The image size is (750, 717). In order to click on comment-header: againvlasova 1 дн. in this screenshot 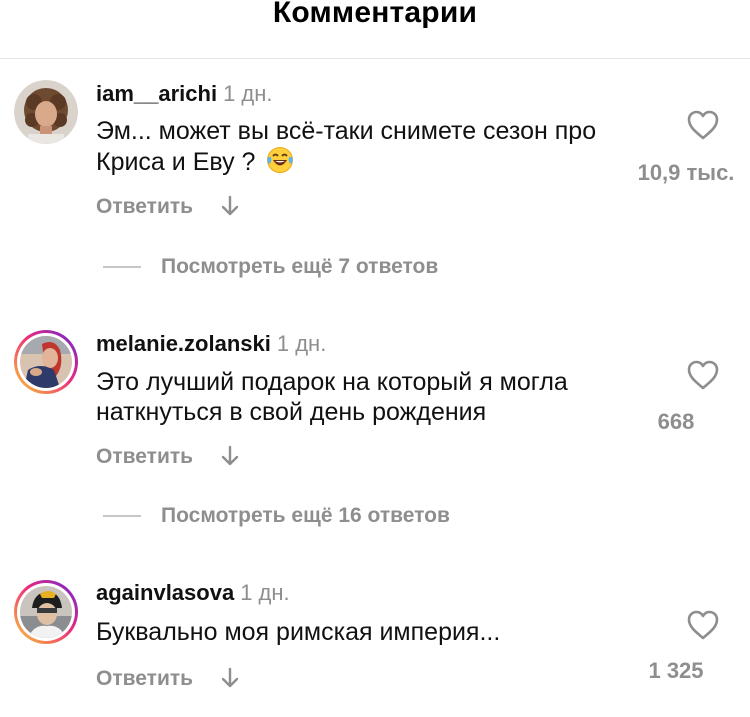, I will do `click(193, 593)`.